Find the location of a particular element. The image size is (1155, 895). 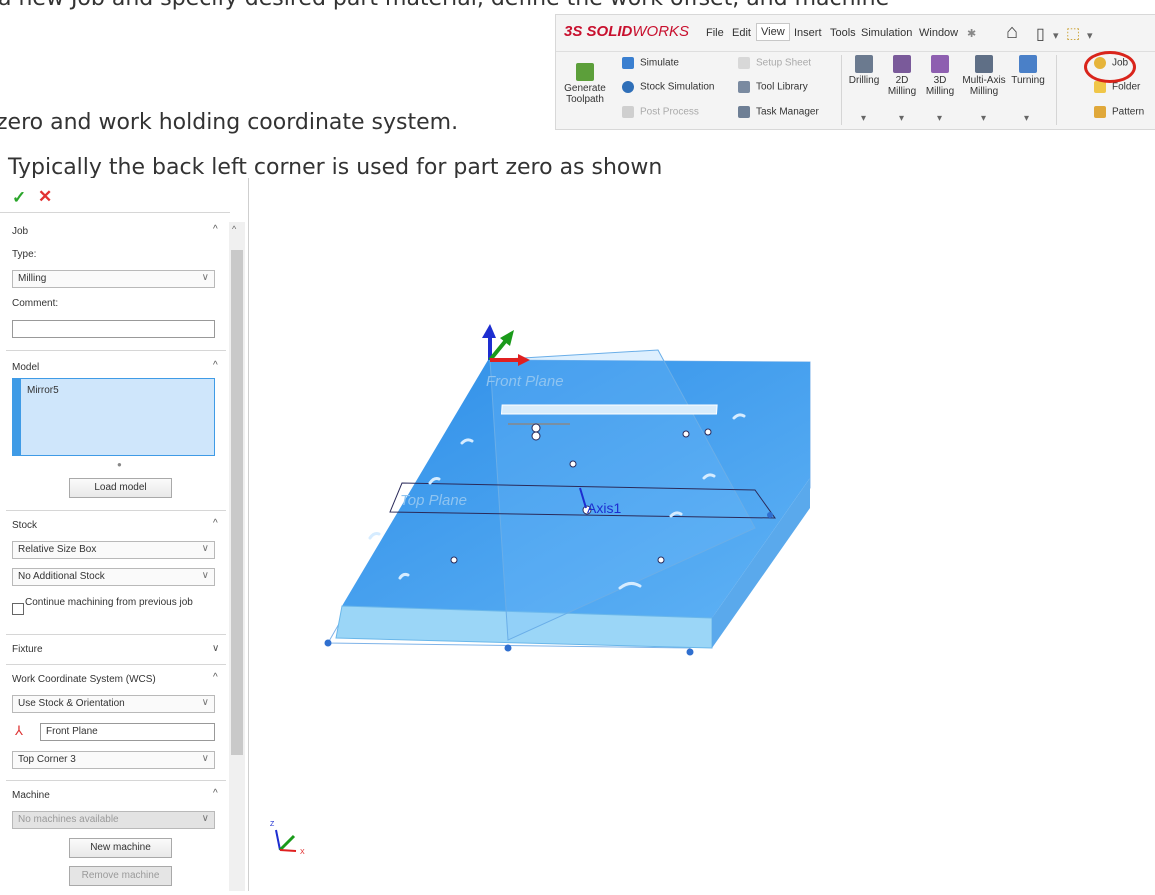

comment-input is located at coordinates (113, 329).